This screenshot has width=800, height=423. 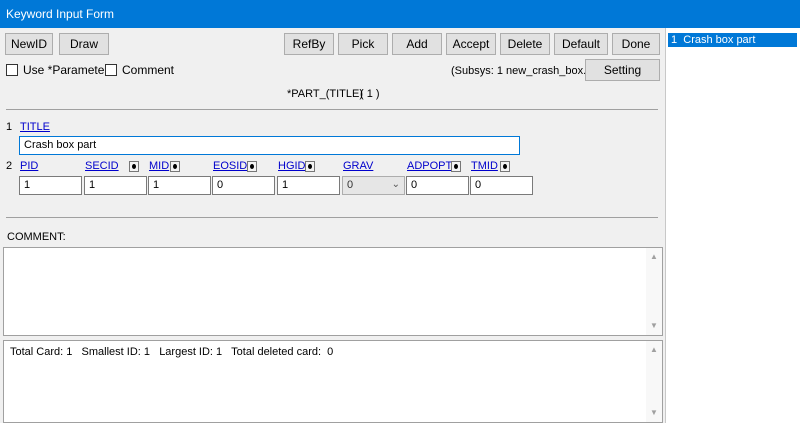 What do you see at coordinates (29, 44) in the screenshot?
I see `newid-button: NewID` at bounding box center [29, 44].